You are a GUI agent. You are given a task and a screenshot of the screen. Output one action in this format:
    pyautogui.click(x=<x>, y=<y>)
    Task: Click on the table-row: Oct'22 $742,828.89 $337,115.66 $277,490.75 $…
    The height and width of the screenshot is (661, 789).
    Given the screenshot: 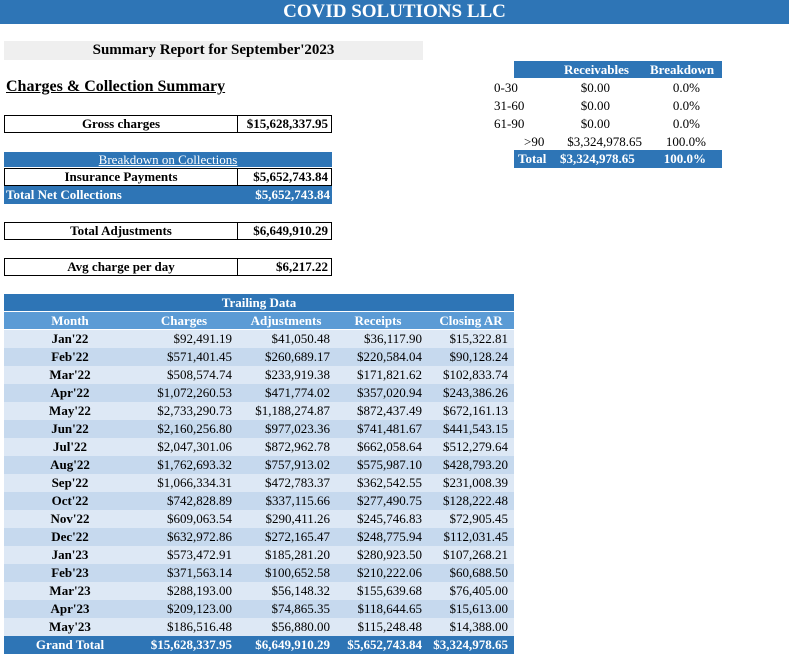 What is the action you would take?
    pyautogui.click(x=259, y=501)
    